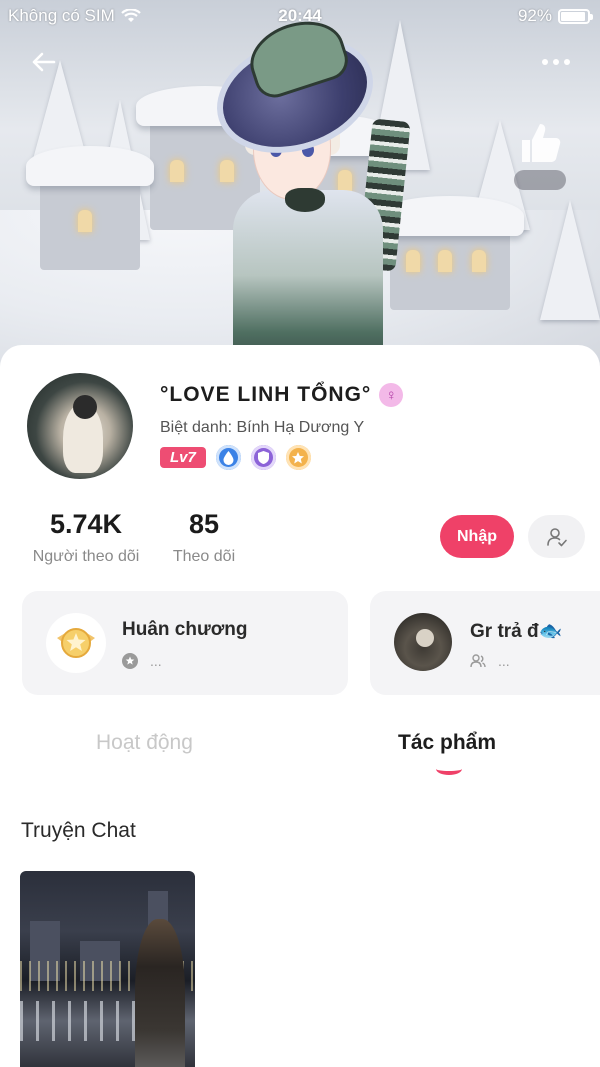  What do you see at coordinates (130, 661) in the screenshot?
I see `star-circle-icon` at bounding box center [130, 661].